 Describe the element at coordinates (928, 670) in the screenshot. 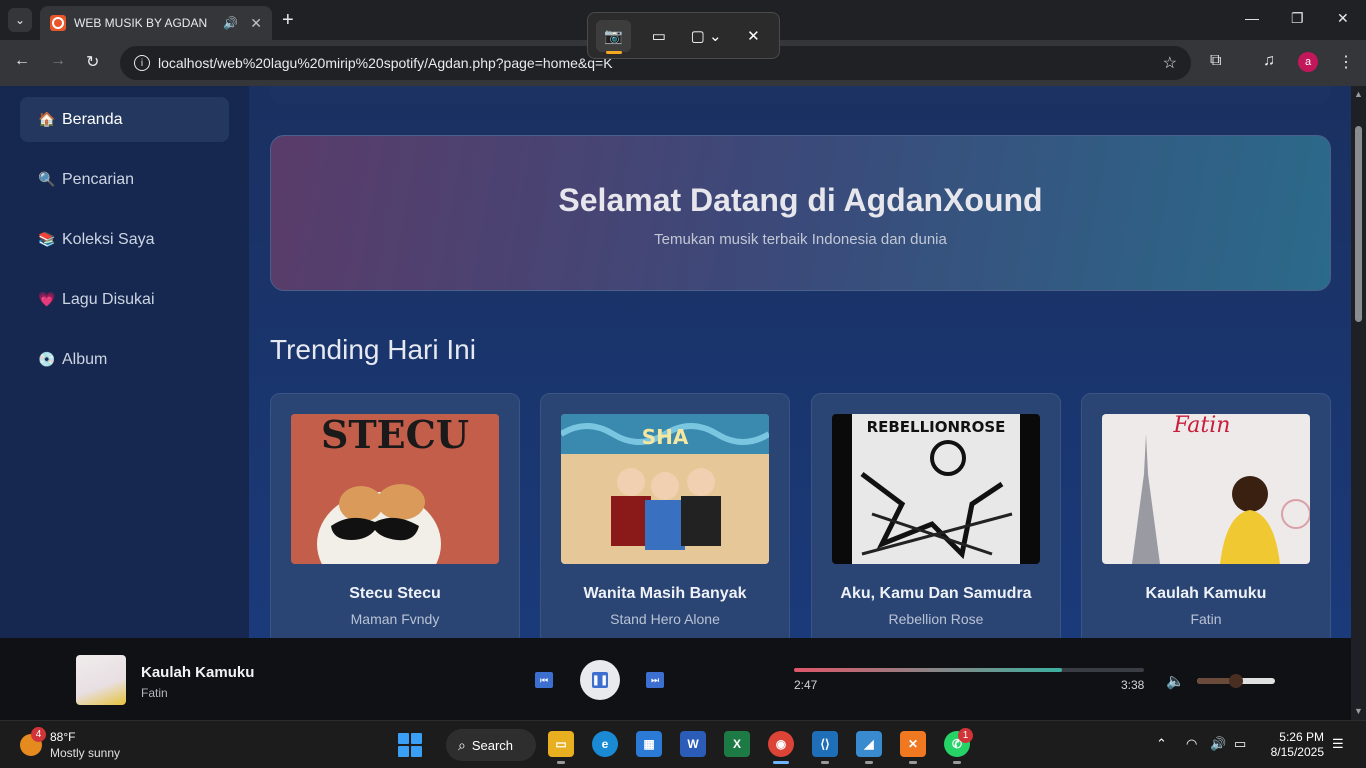

I see `progress-fill` at that location.